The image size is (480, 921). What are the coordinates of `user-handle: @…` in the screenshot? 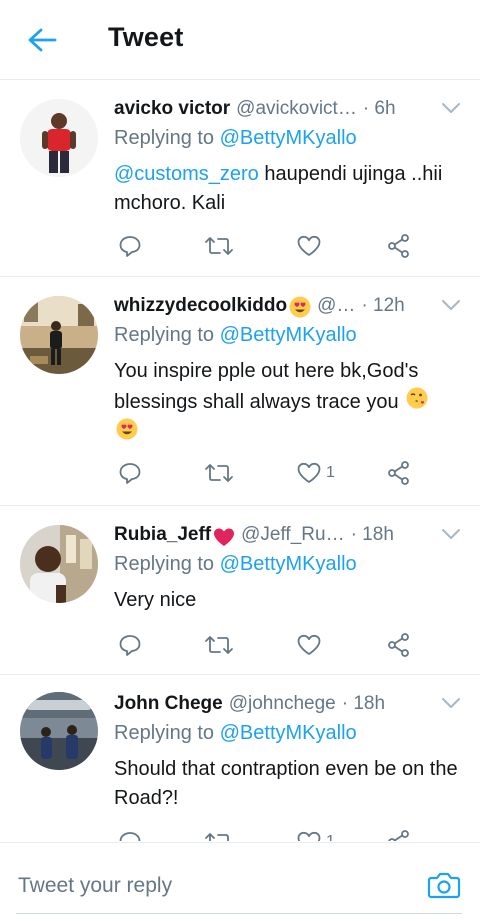 It's located at (336, 306).